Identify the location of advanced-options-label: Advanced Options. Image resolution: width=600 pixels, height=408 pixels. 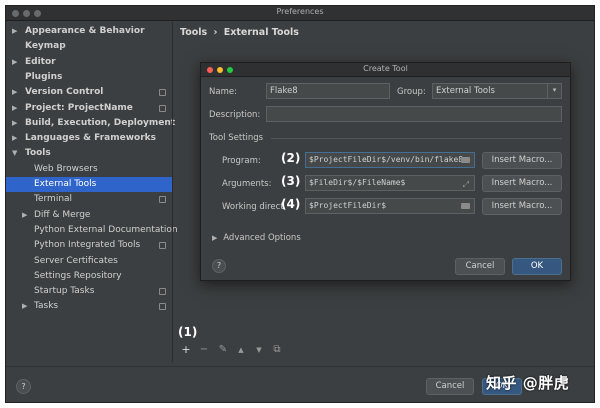
(262, 238).